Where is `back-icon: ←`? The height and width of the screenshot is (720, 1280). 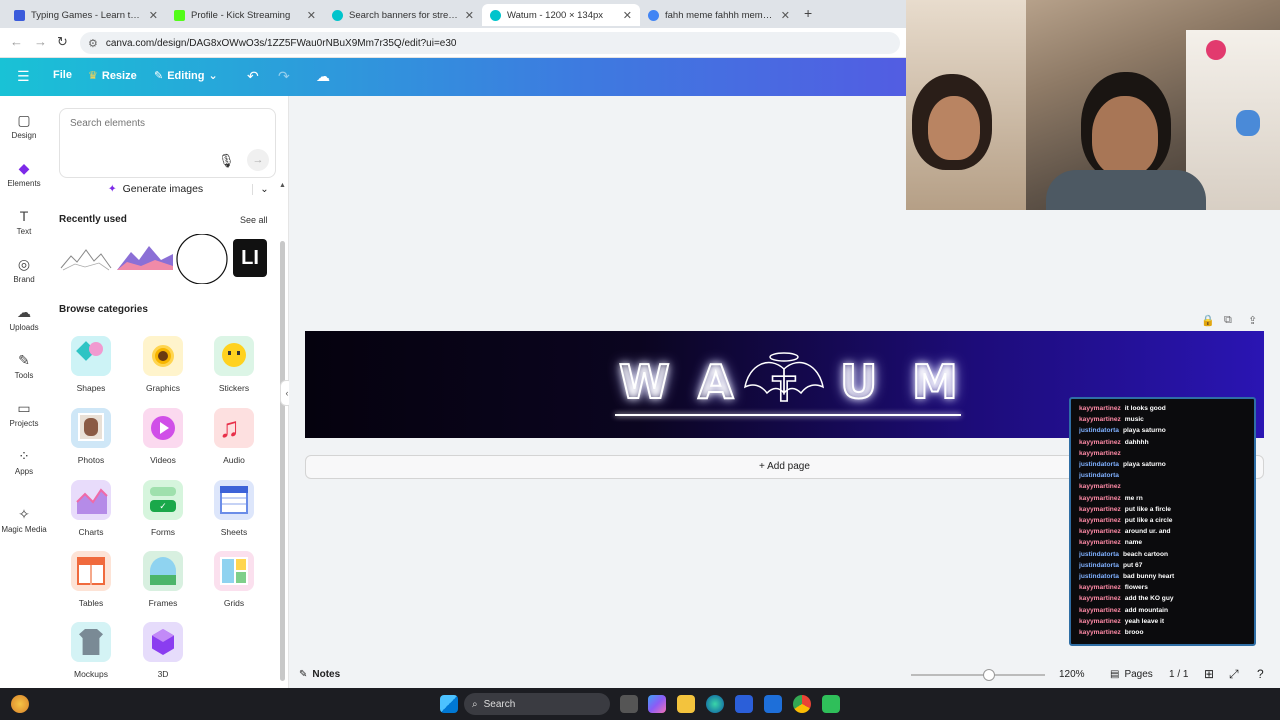 back-icon: ← is located at coordinates (16, 41).